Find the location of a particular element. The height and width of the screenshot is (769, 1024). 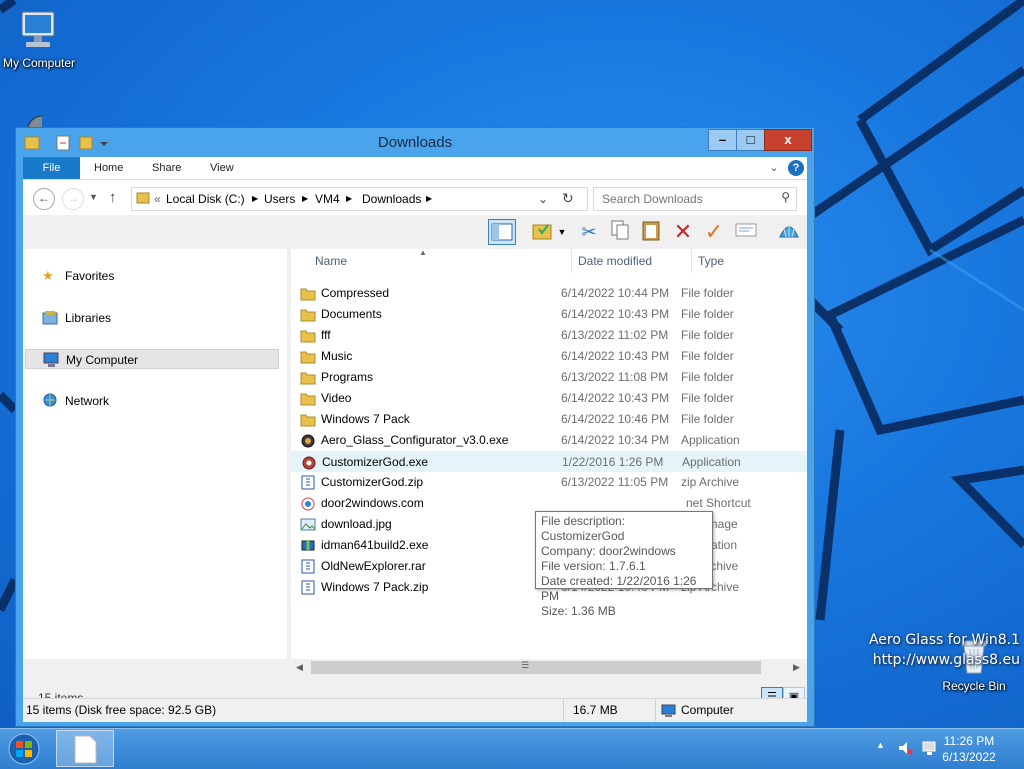

breadcrumb-vm4: VM4 is located at coordinates (327, 199).